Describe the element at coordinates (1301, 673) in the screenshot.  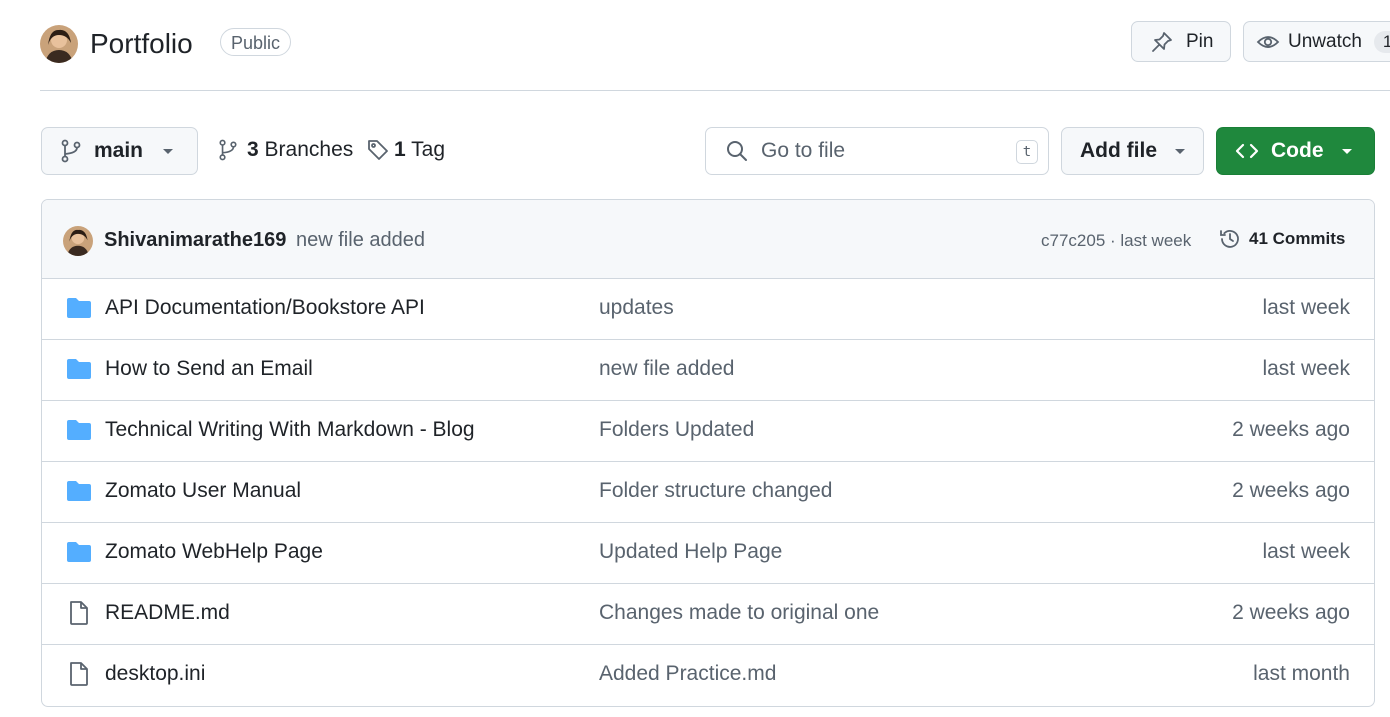
I see `file-commit-date: last month` at that location.